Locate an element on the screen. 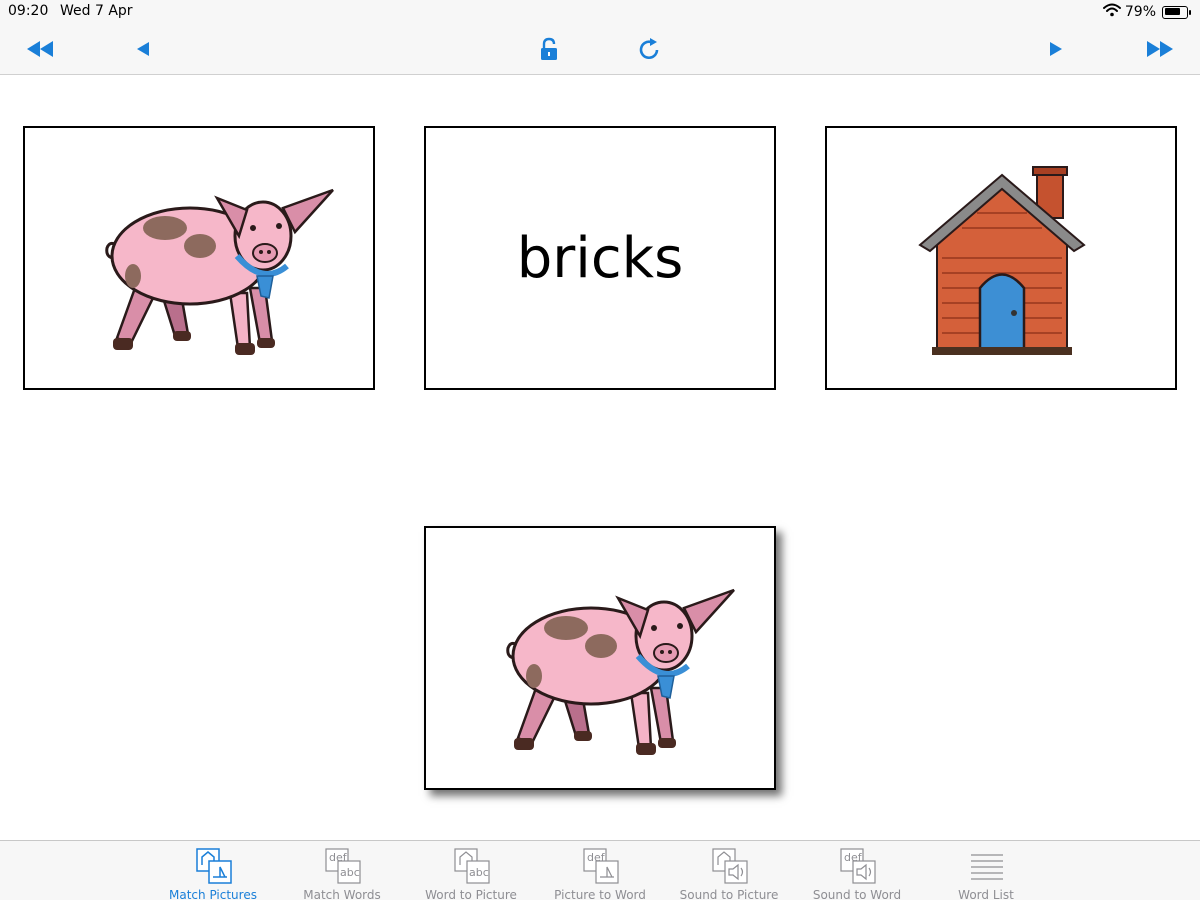 Image resolution: width=1200 pixels, height=902 pixels. match-words-icon: def abc is located at coordinates (343, 866).